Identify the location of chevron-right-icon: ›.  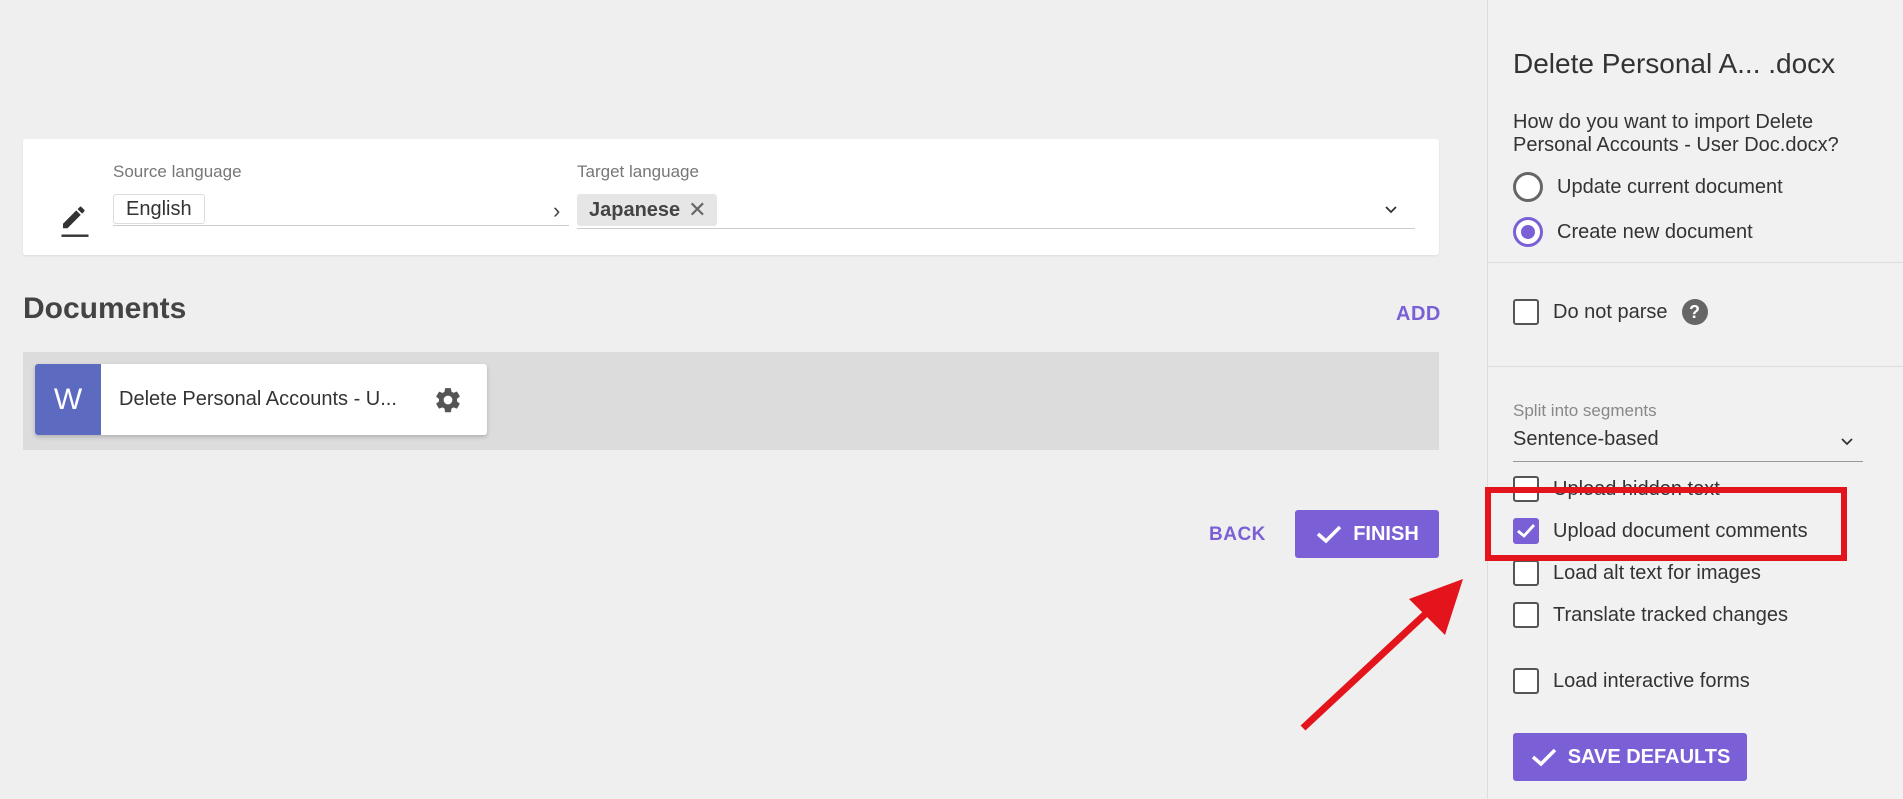
(557, 210).